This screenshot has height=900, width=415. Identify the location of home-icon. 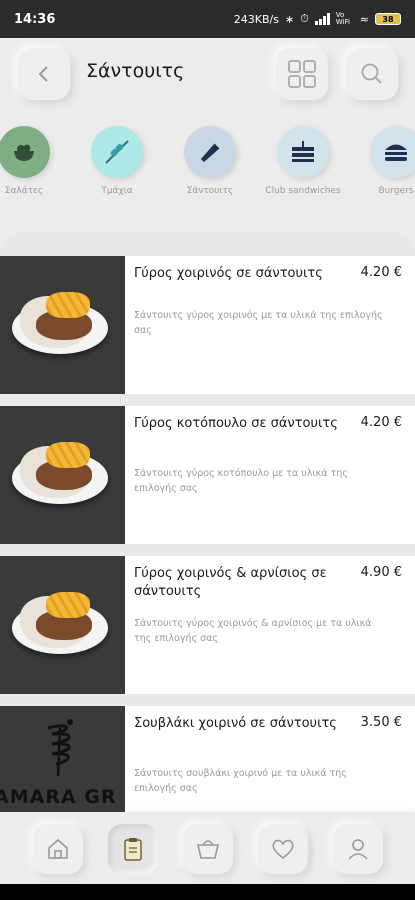
(58, 848).